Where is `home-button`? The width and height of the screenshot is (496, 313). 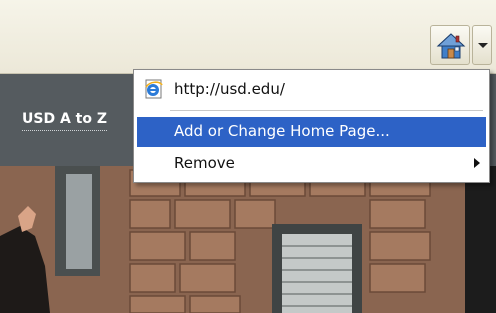
home-button is located at coordinates (450, 45).